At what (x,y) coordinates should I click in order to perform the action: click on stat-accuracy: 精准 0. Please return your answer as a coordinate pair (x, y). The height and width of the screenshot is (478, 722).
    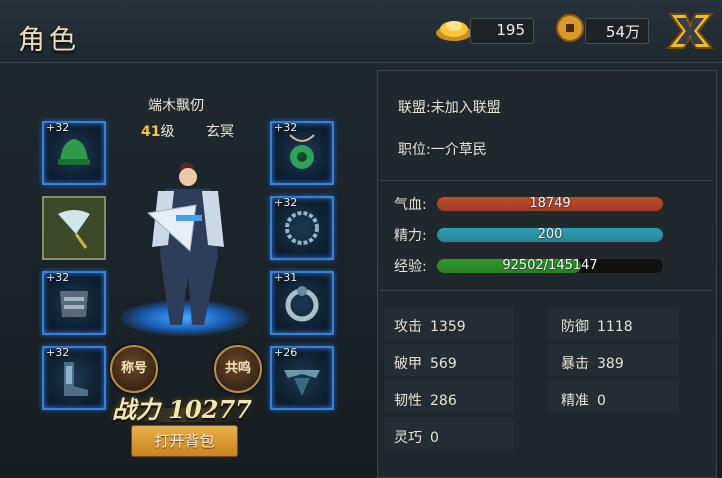
    Looking at the image, I should click on (583, 400).